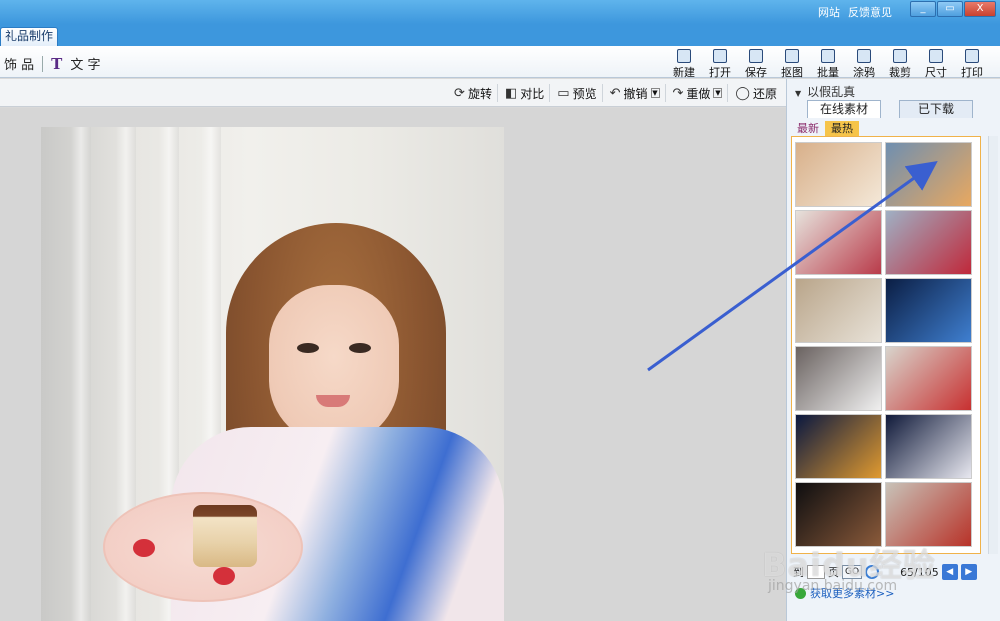 Image resolution: width=1000 pixels, height=621 pixels. What do you see at coordinates (756, 93) in the screenshot?
I see `restore-button: ◯ 还原` at bounding box center [756, 93].